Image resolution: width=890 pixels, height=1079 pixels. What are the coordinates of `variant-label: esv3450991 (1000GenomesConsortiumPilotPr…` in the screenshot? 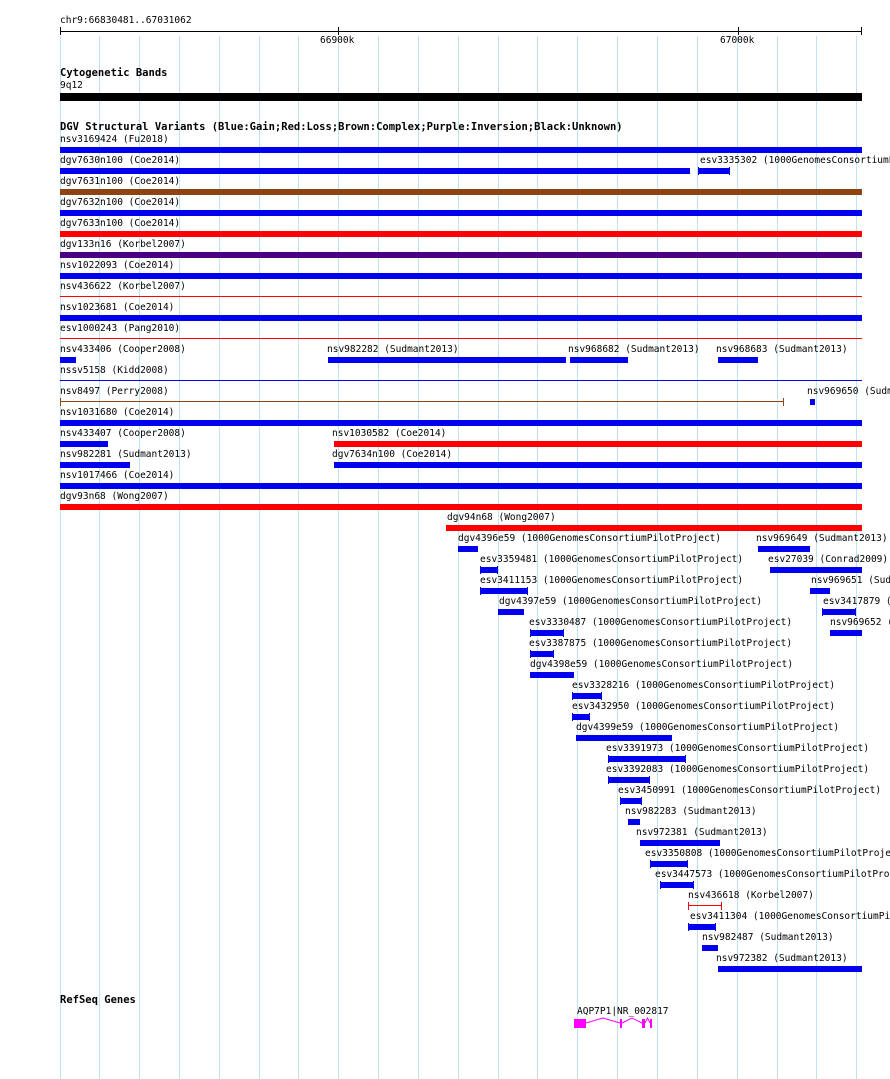 It's located at (749, 790).